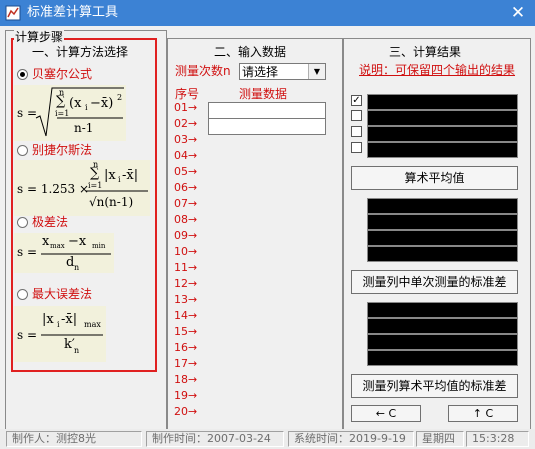  I want to click on app-icon, so click(13, 13).